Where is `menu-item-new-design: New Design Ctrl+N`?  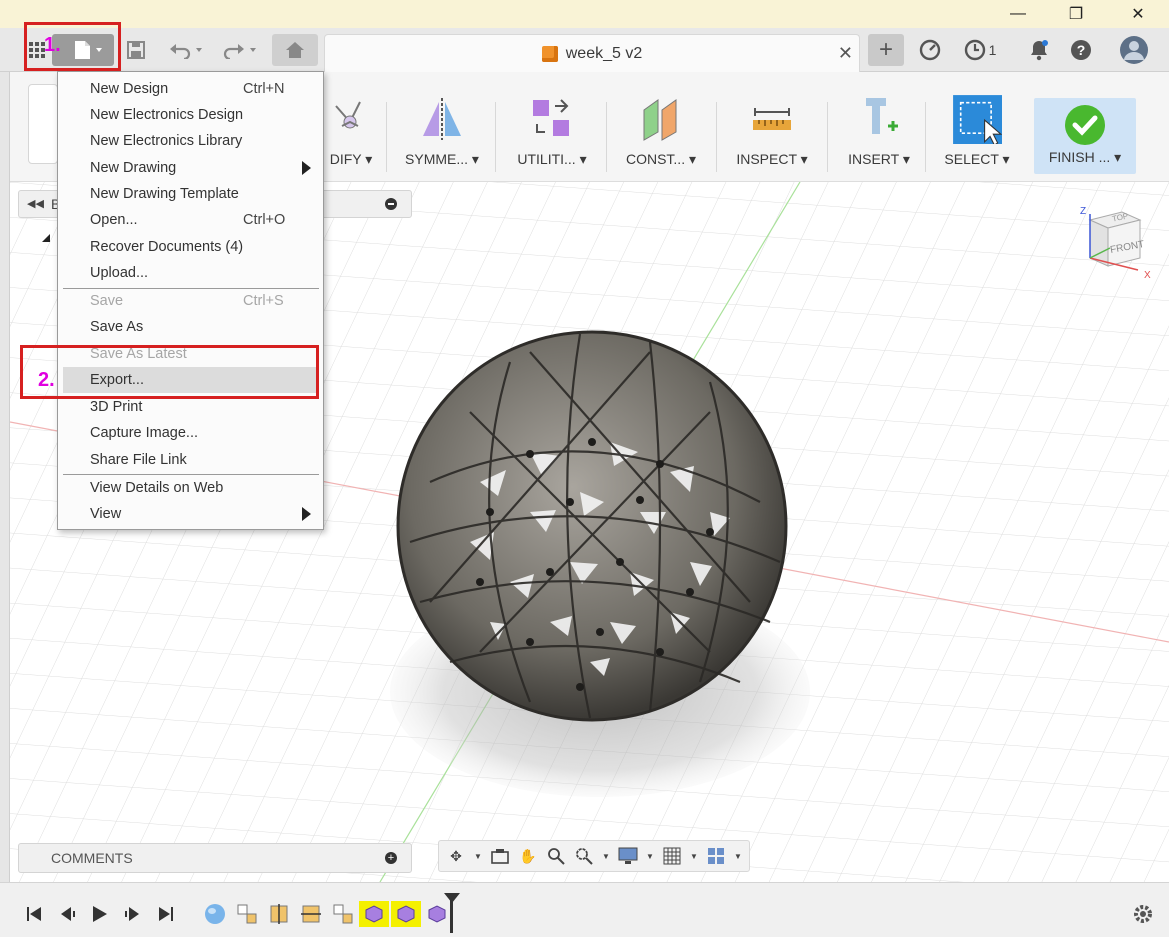 menu-item-new-design: New Design Ctrl+N is located at coordinates (191, 89).